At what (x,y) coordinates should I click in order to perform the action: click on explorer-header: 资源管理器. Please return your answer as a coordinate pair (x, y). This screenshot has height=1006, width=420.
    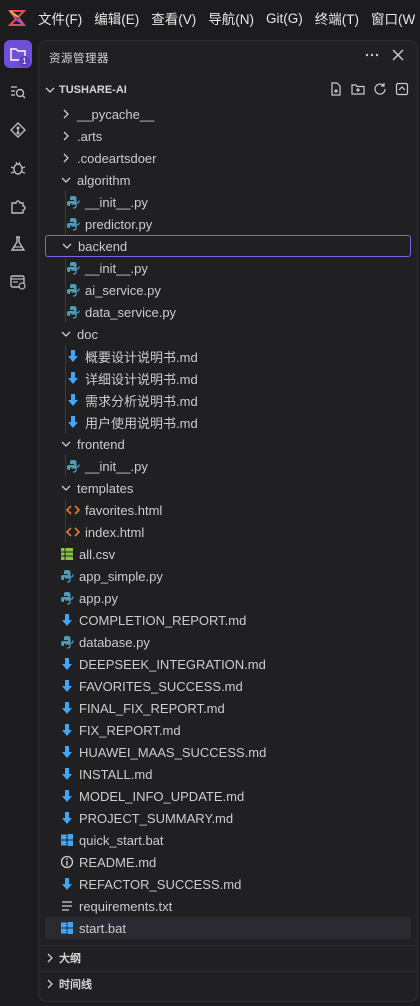
    Looking at the image, I should click on (228, 58).